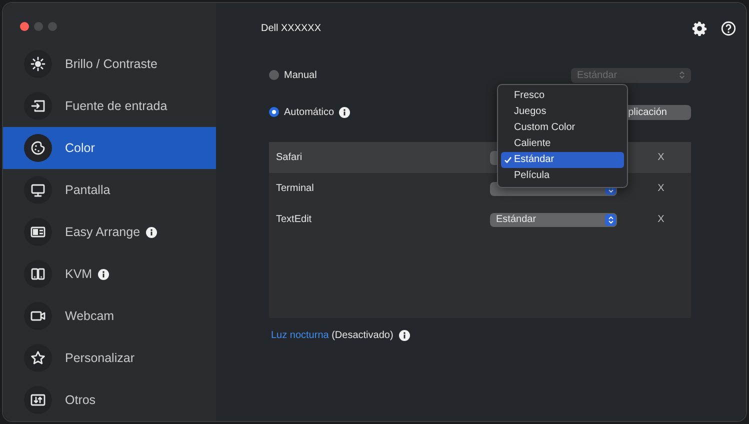 This screenshot has width=749, height=424. I want to click on sidebar-label: Webcam, so click(89, 316).